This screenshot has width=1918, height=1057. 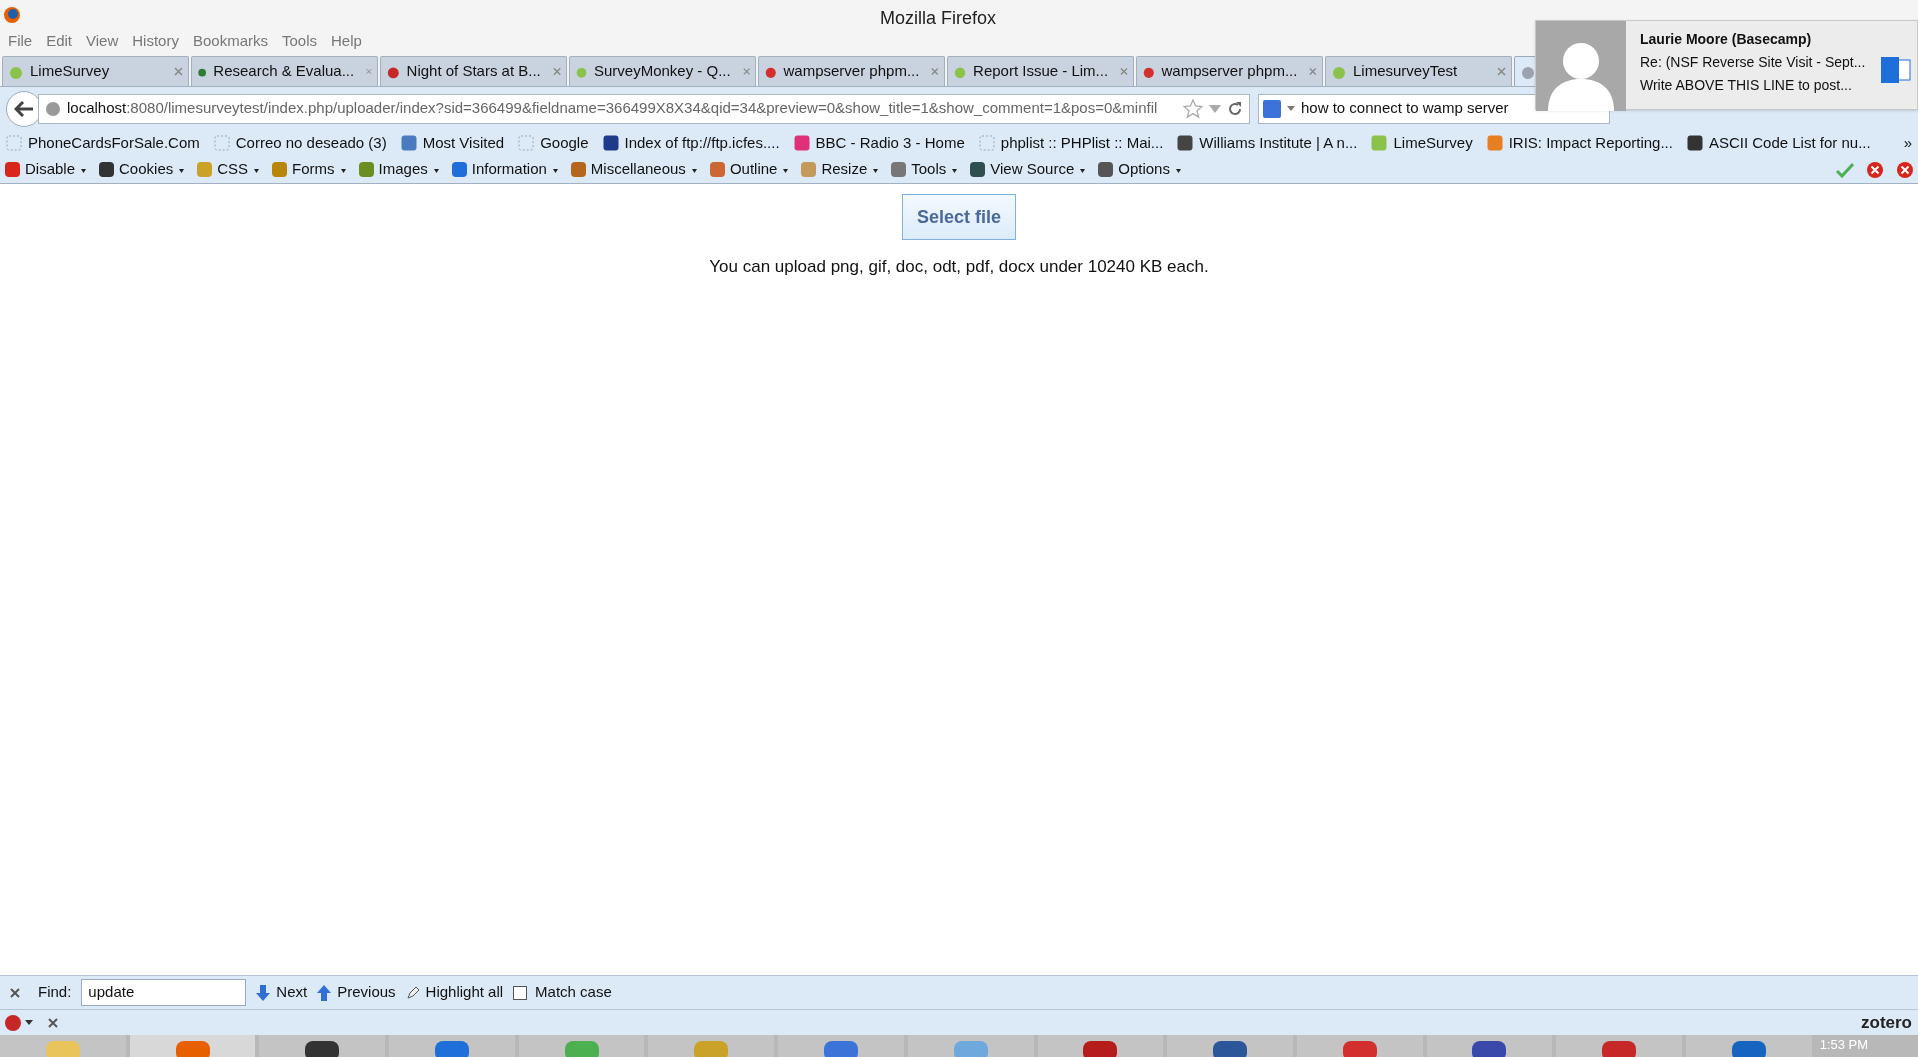 I want to click on search-text: how to connect to wamp server, so click(x=1405, y=108).